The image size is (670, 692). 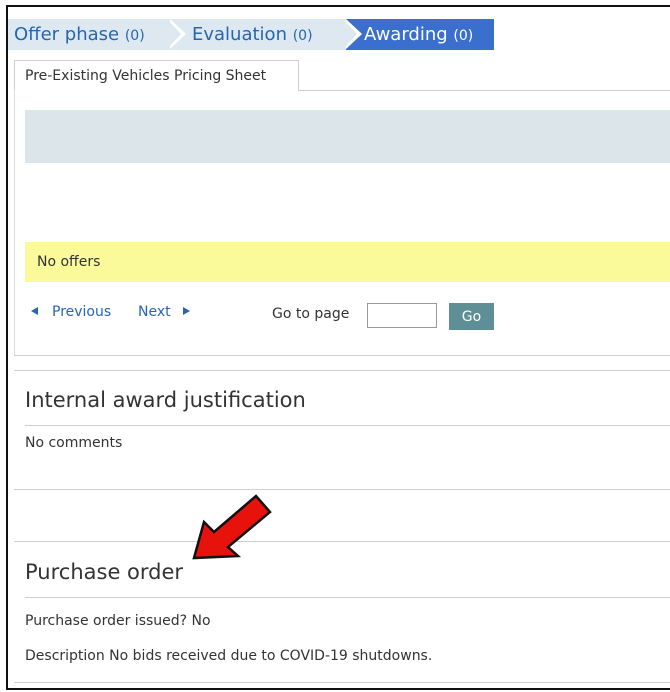 I want to click on arrow-right-icon, so click(x=186, y=311).